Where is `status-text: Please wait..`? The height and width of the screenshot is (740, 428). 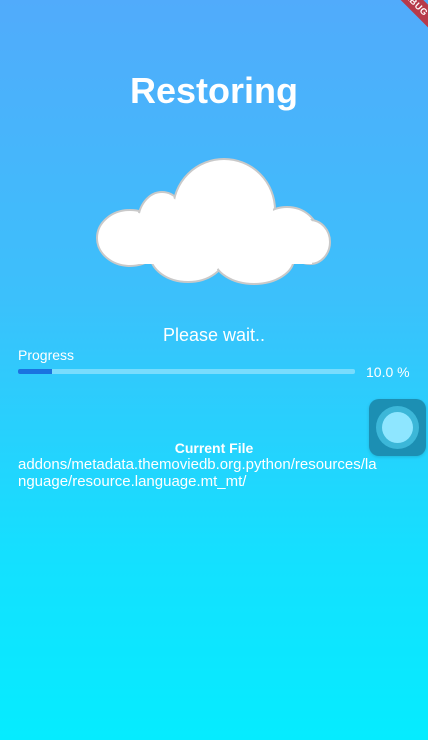
status-text: Please wait.. is located at coordinates (214, 335).